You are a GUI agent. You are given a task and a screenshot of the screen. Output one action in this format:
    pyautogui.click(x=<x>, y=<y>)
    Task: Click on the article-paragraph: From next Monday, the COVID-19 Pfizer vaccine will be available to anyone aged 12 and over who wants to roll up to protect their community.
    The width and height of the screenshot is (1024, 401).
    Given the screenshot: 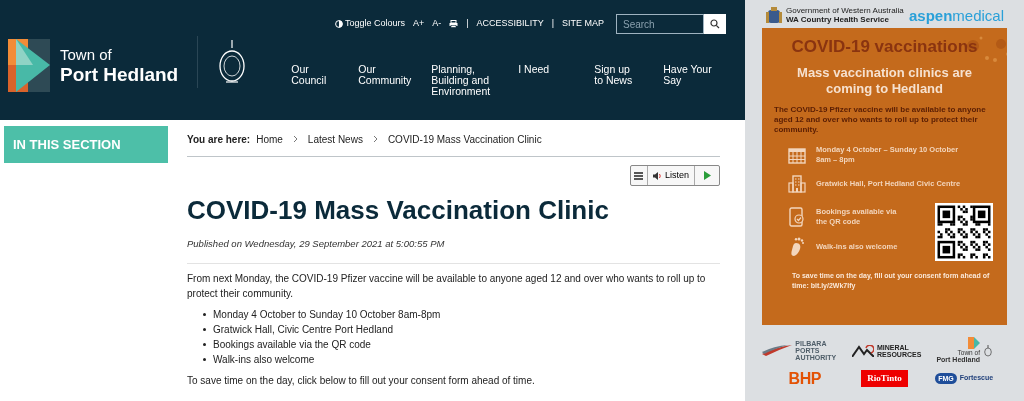 What is the action you would take?
    pyautogui.click(x=447, y=287)
    